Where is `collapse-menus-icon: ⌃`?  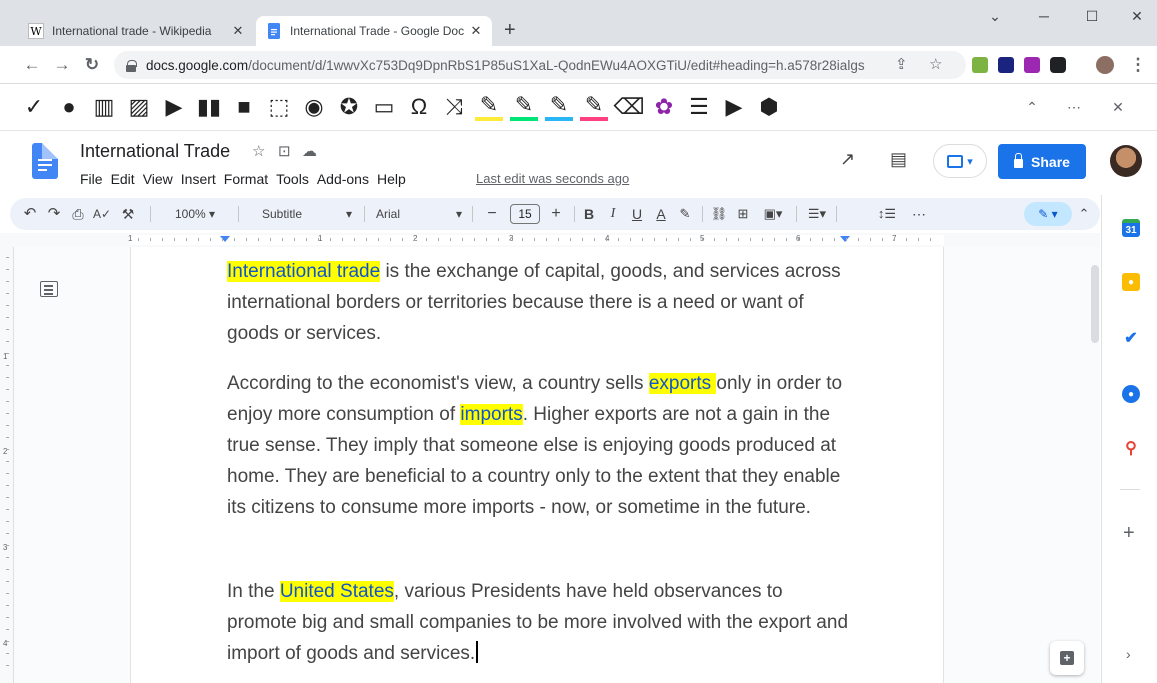 collapse-menus-icon: ⌃ is located at coordinates (1084, 214).